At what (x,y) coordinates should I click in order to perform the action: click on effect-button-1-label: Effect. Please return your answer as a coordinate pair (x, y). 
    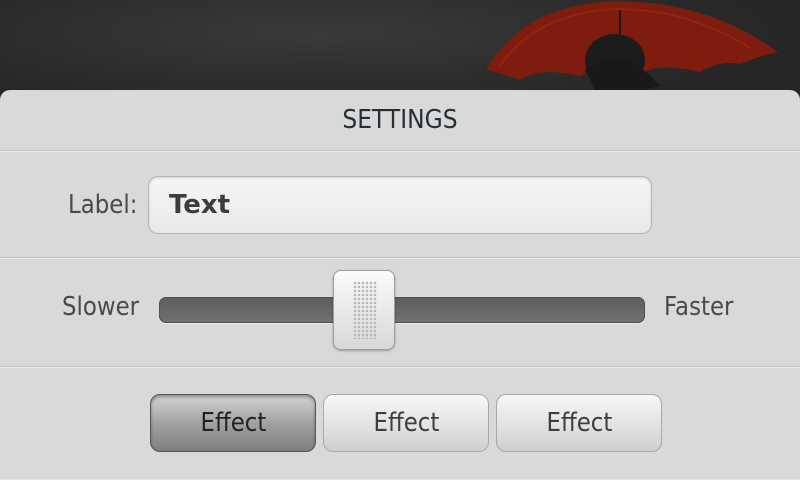
    Looking at the image, I should click on (233, 423).